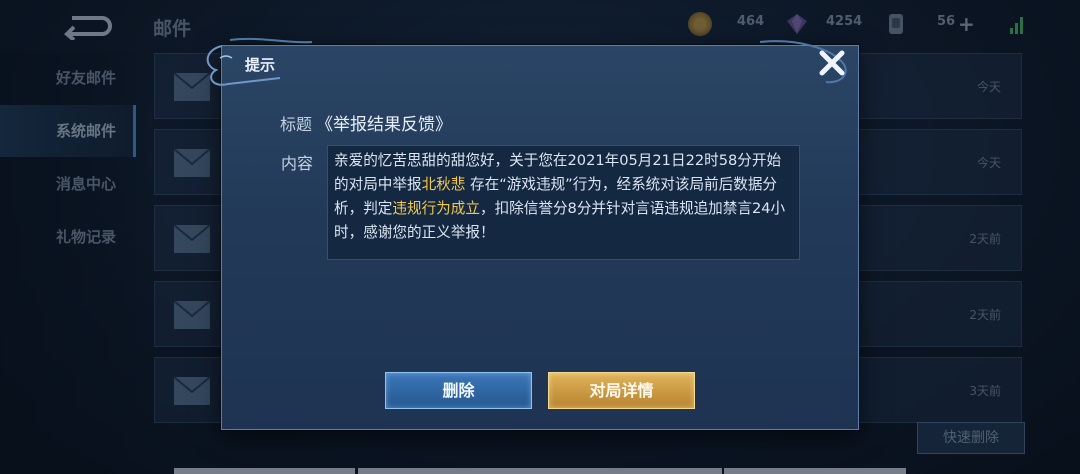  Describe the element at coordinates (443, 184) in the screenshot. I see `reported-player-name: 北秋悲` at that location.